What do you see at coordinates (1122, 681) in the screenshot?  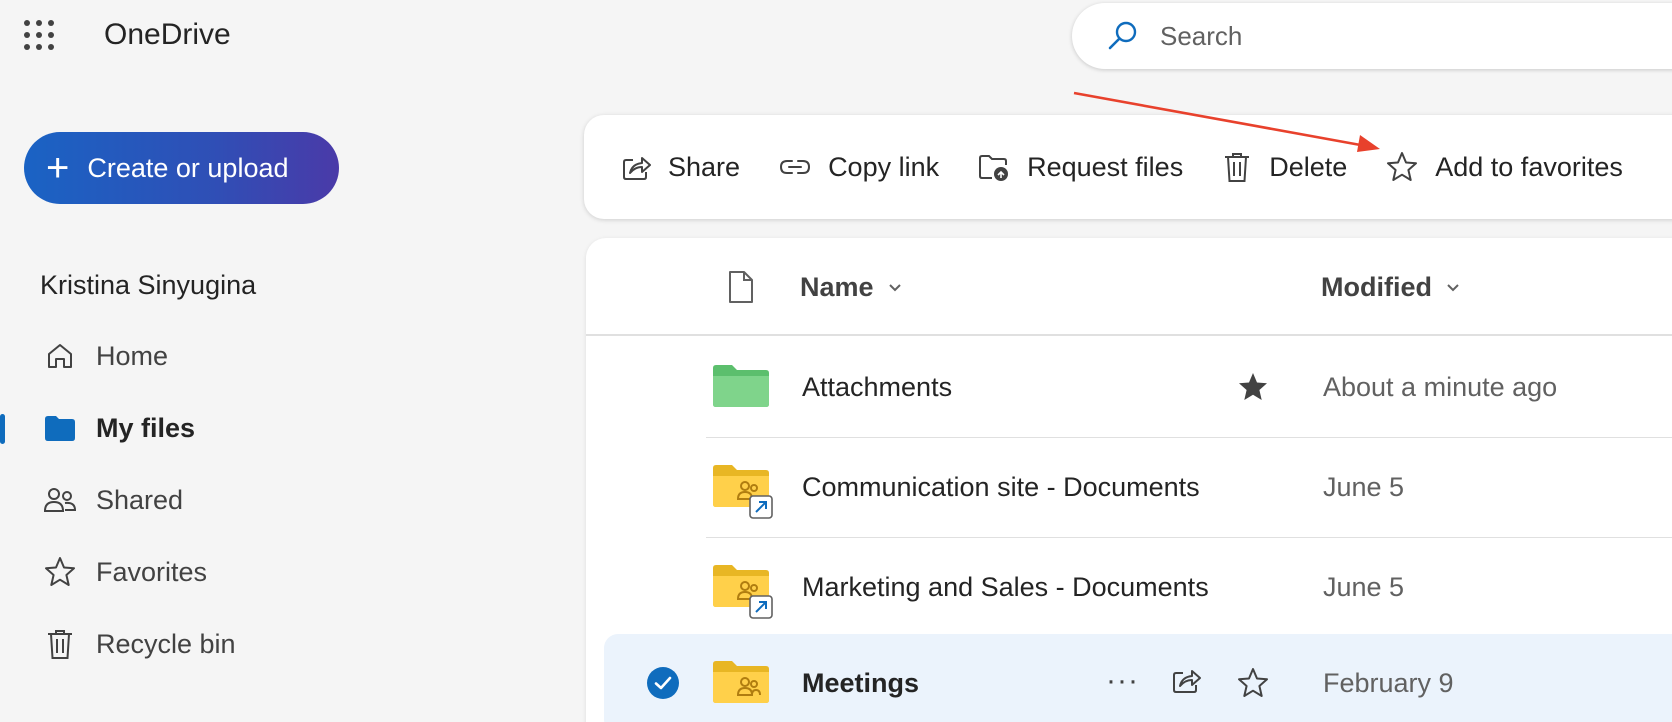 I see `more-options-icon: ···` at bounding box center [1122, 681].